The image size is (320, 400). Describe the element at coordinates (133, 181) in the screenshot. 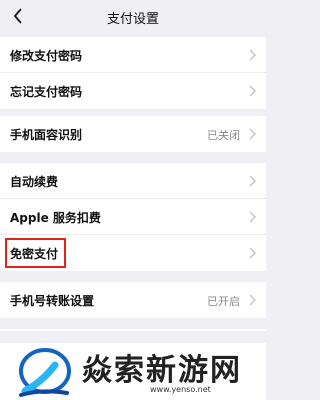

I see `menu-item-auto-renew: 自动续费` at that location.